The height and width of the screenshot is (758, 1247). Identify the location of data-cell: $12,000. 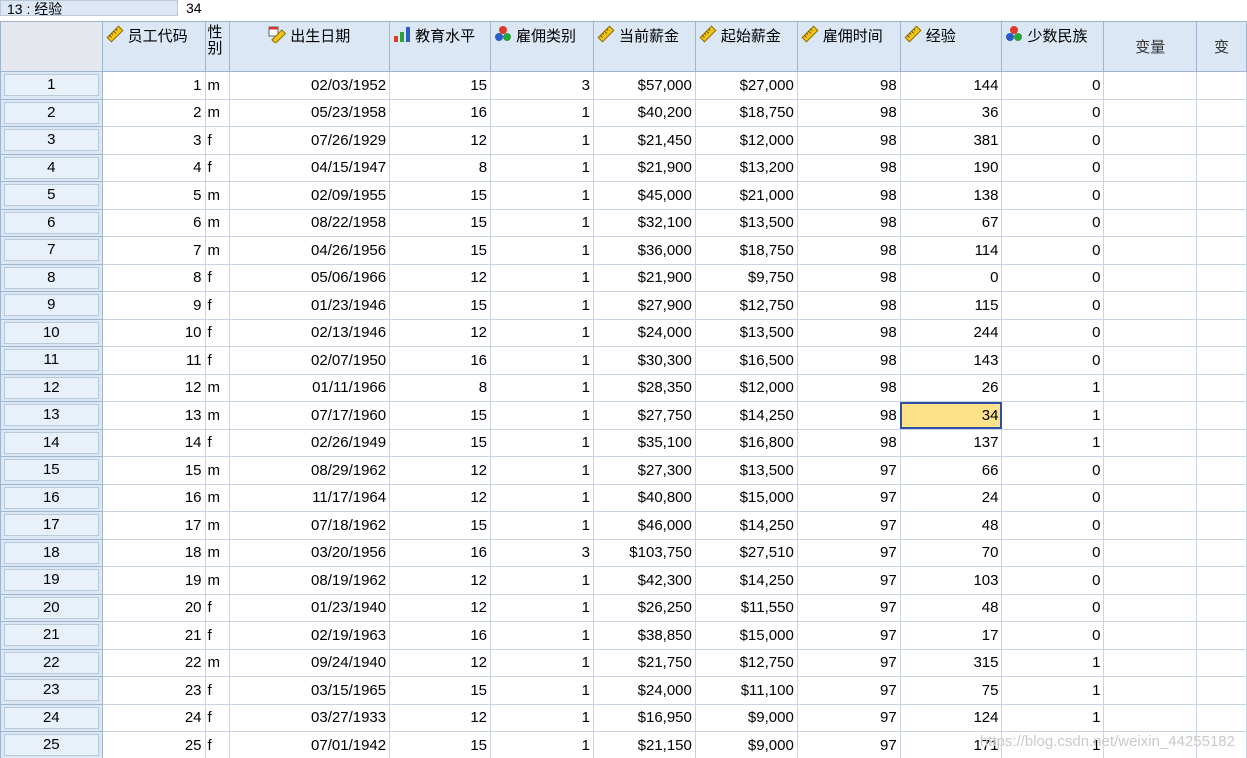
(746, 140).